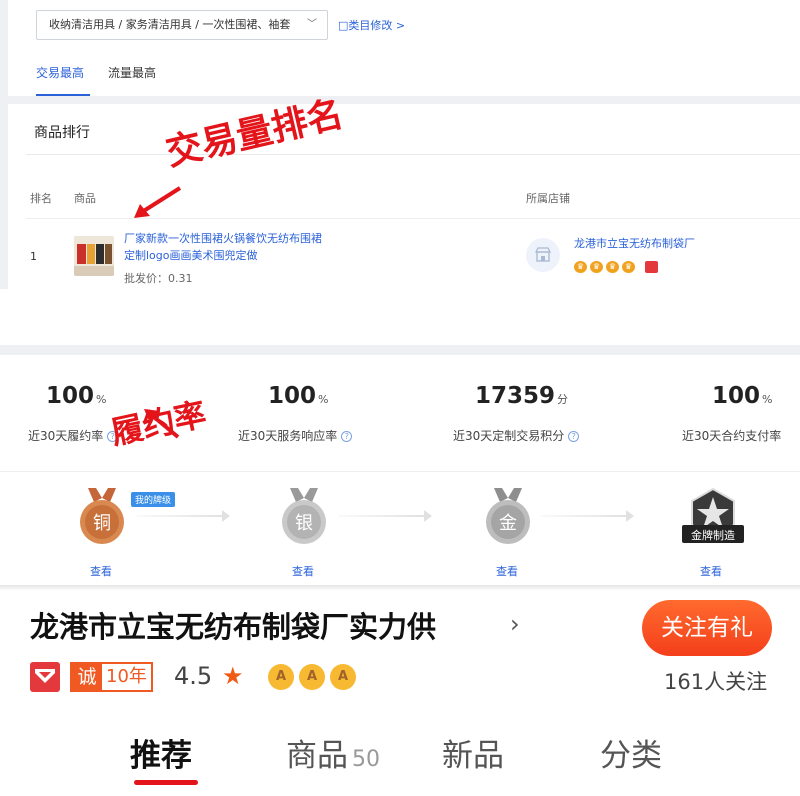 The height and width of the screenshot is (796, 800). What do you see at coordinates (543, 255) in the screenshot?
I see `shop-icon` at bounding box center [543, 255].